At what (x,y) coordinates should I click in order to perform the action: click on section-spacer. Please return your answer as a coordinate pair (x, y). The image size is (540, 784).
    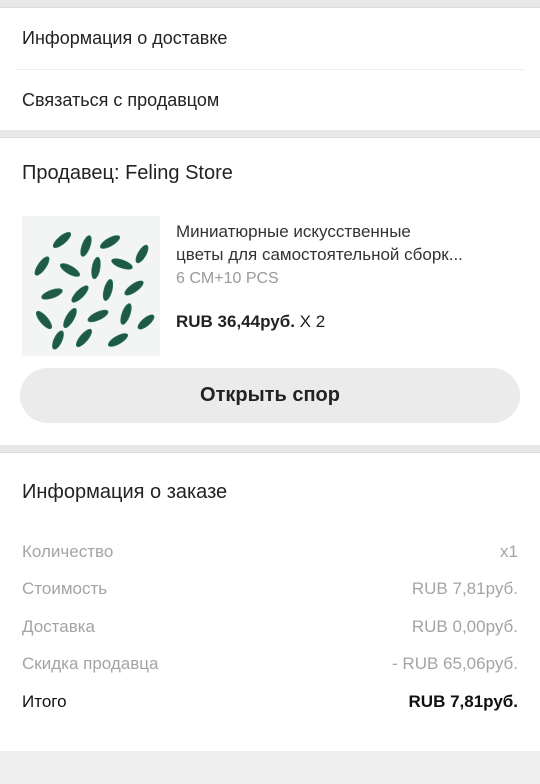
    Looking at the image, I should click on (270, 134).